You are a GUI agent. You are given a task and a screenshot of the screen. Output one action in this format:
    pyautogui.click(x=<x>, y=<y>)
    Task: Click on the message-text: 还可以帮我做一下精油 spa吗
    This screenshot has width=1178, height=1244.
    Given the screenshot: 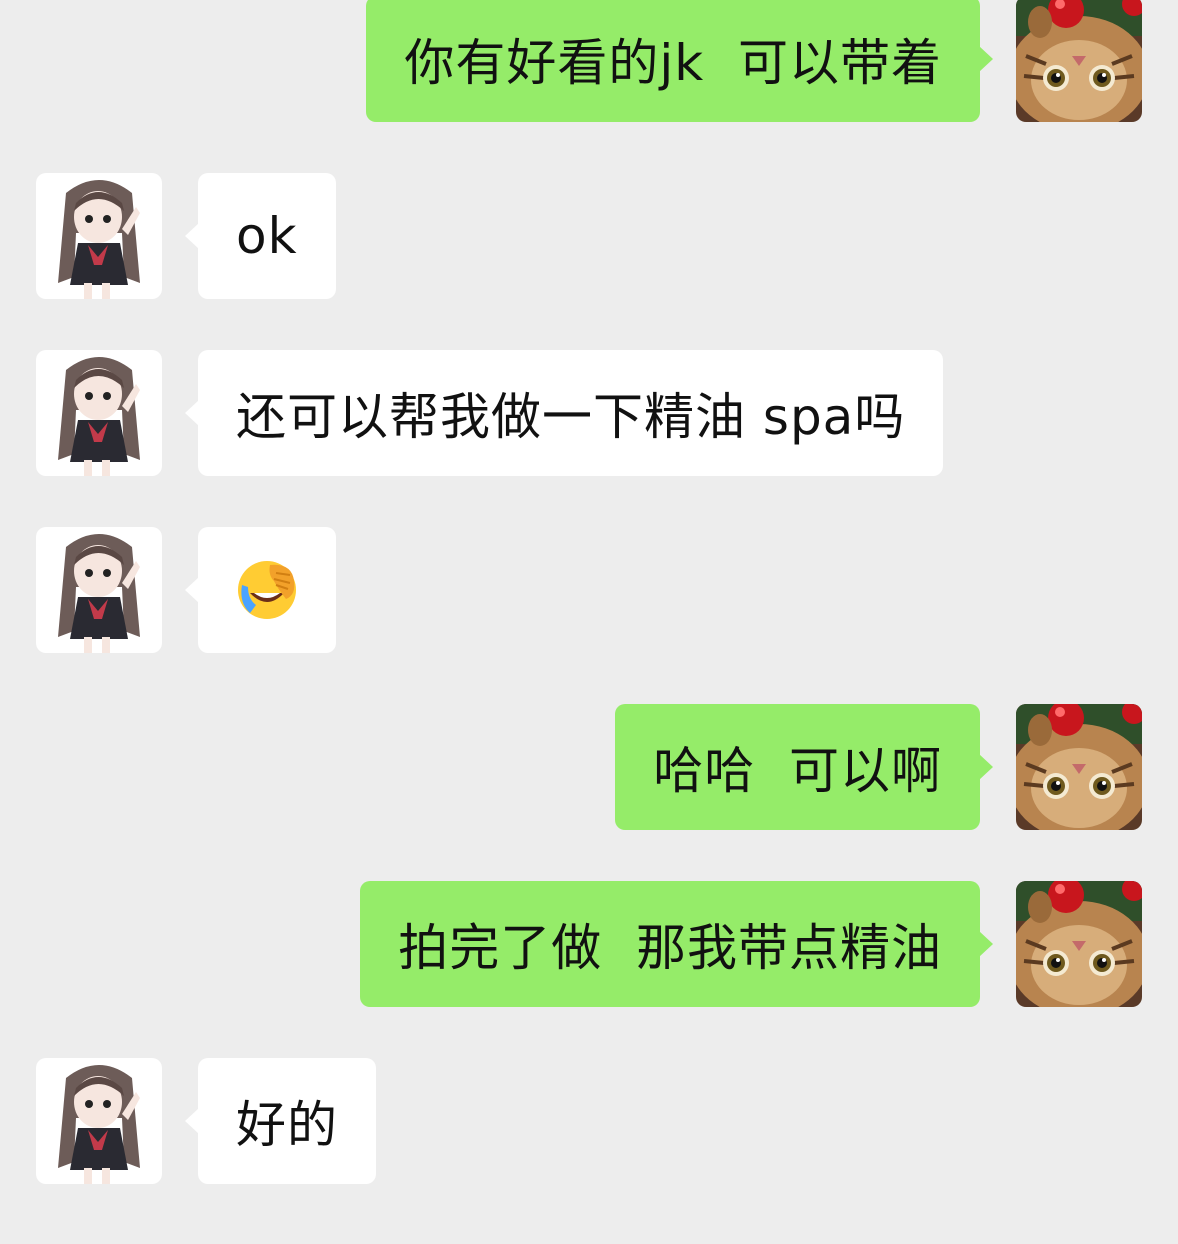 What is the action you would take?
    pyautogui.click(x=571, y=417)
    